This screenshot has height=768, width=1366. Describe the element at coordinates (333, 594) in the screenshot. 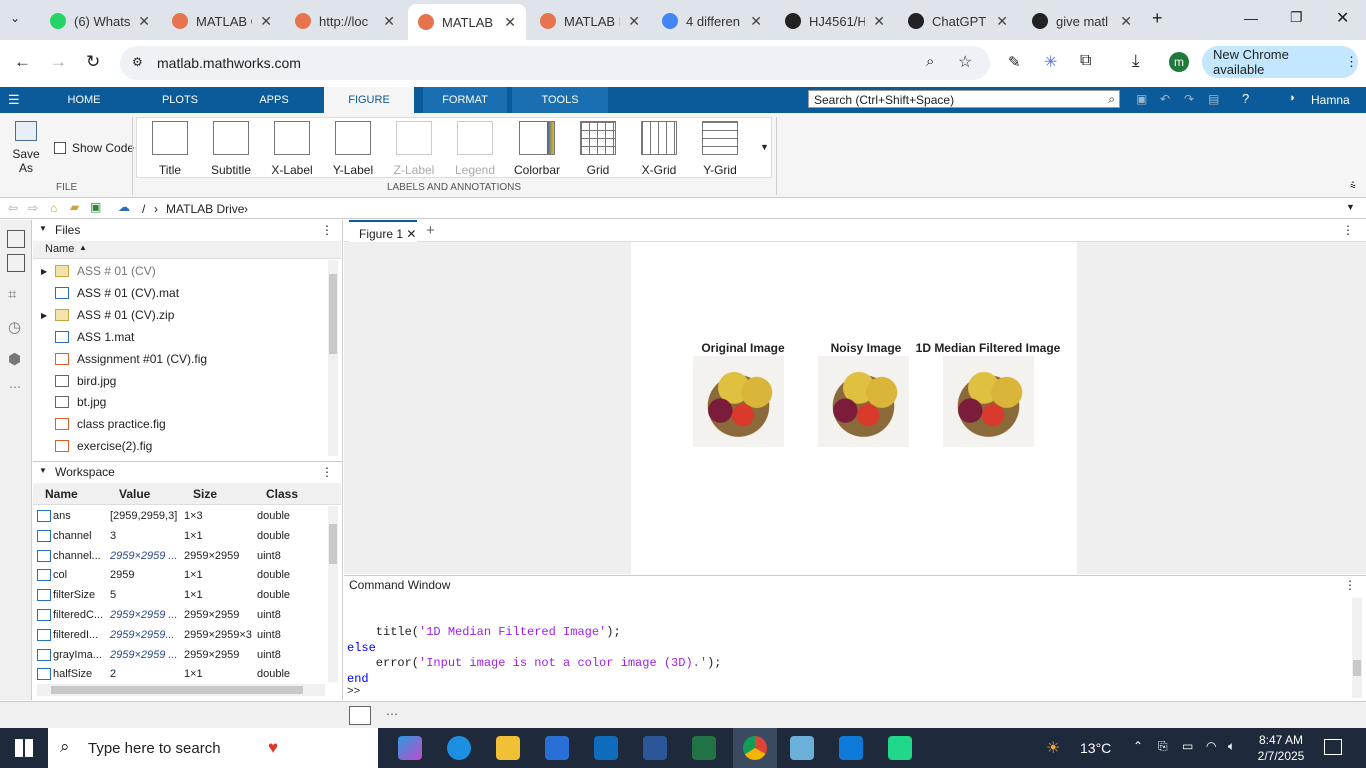

I see `workspace-scrollbar` at that location.